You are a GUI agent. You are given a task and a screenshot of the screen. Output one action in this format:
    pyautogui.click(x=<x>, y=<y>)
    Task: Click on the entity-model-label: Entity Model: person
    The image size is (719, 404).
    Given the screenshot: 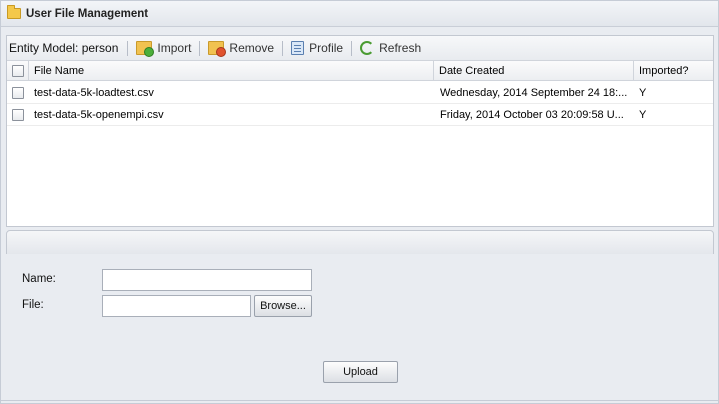 What is the action you would take?
    pyautogui.click(x=64, y=48)
    